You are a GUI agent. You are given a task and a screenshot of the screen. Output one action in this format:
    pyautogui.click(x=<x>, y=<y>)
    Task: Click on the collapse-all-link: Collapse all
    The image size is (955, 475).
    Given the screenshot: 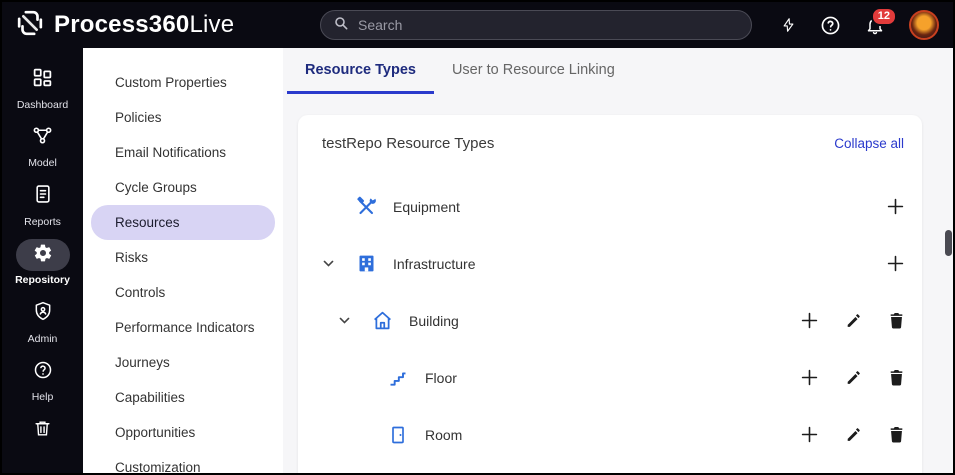 What is the action you would take?
    pyautogui.click(x=869, y=143)
    